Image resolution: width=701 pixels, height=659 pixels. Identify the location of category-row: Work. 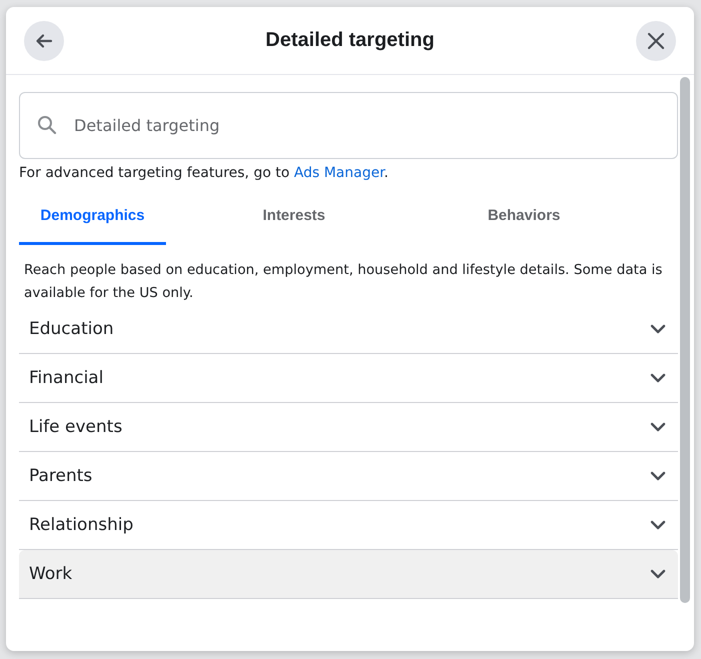
(348, 574).